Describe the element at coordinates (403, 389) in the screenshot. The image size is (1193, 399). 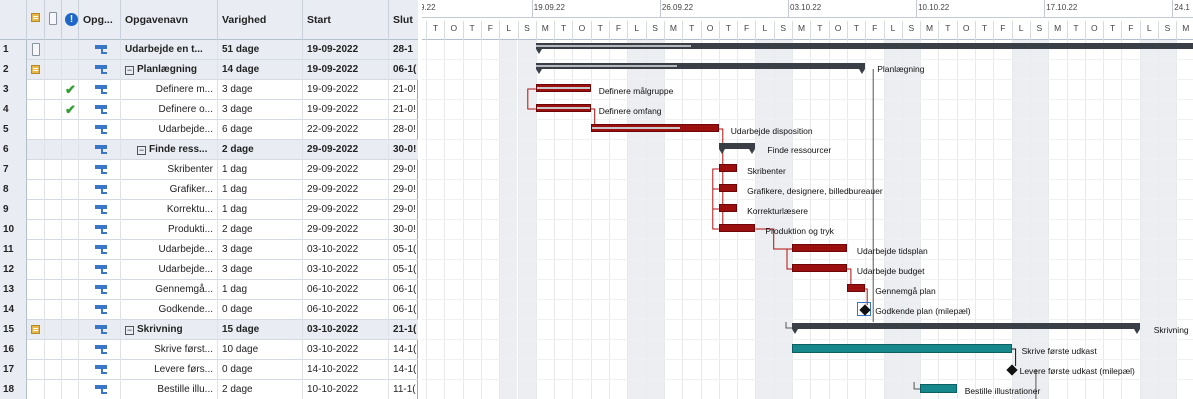
I see `finish-cell: 11-1(` at that location.